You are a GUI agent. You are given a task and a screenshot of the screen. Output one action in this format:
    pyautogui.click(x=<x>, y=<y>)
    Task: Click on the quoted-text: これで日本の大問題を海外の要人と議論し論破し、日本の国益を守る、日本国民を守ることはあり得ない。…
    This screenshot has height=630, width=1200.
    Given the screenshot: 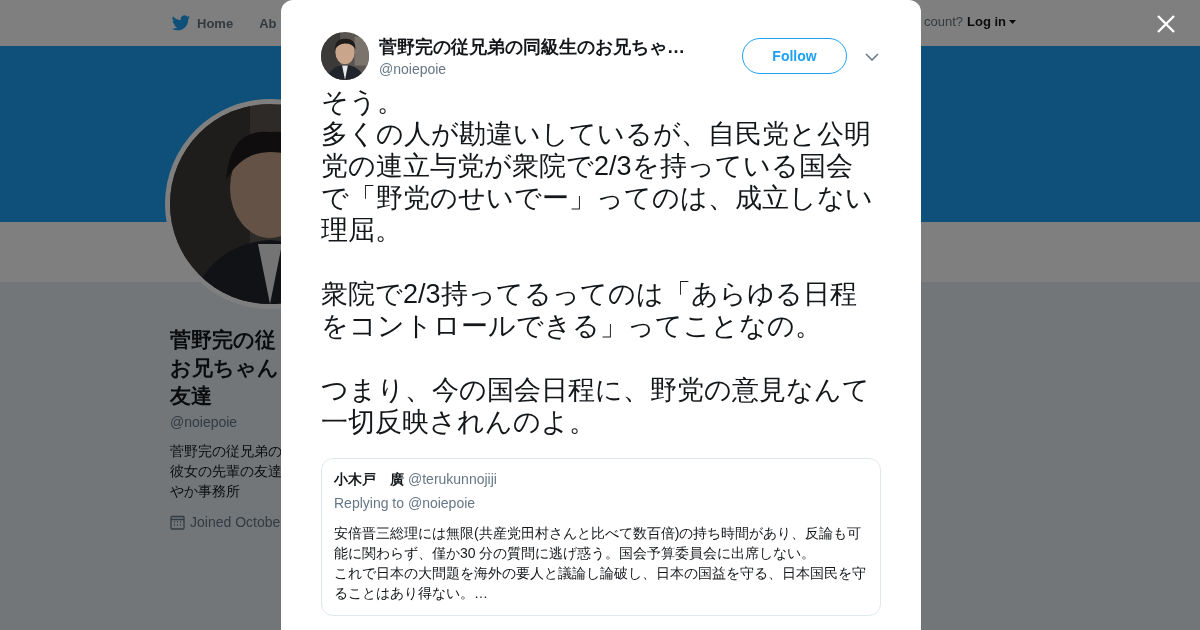 What is the action you would take?
    pyautogui.click(x=600, y=583)
    